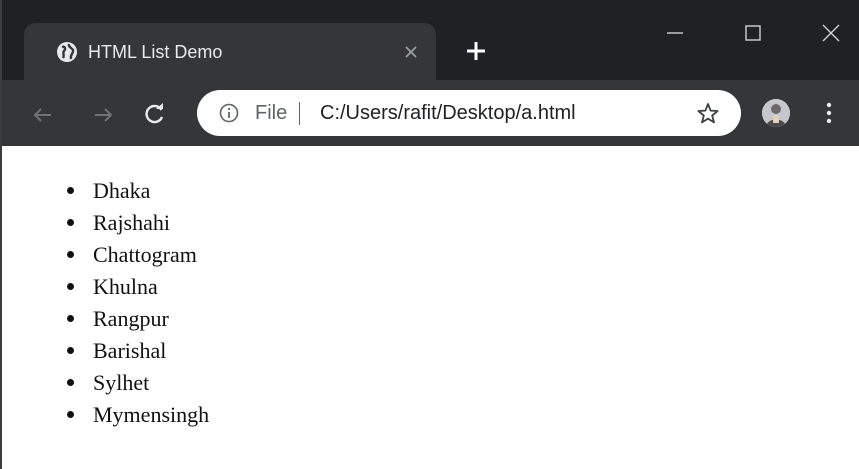  Describe the element at coordinates (131, 222) in the screenshot. I see `list-item-label: Rajshahi` at that location.